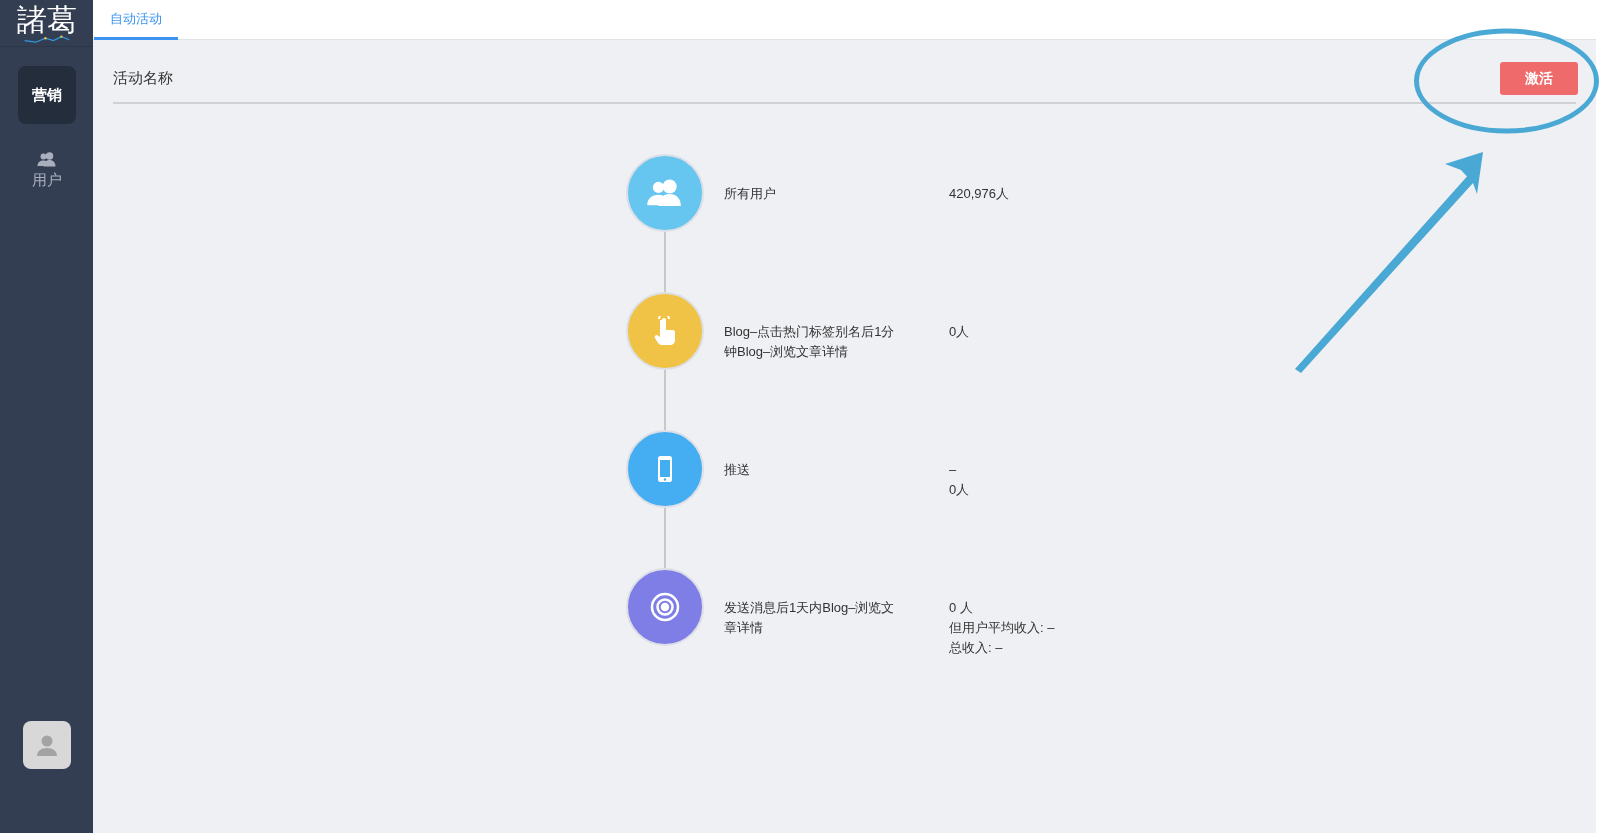 The height and width of the screenshot is (833, 1600). Describe the element at coordinates (750, 194) in the screenshot. I see `step-label: 所有用户` at that location.